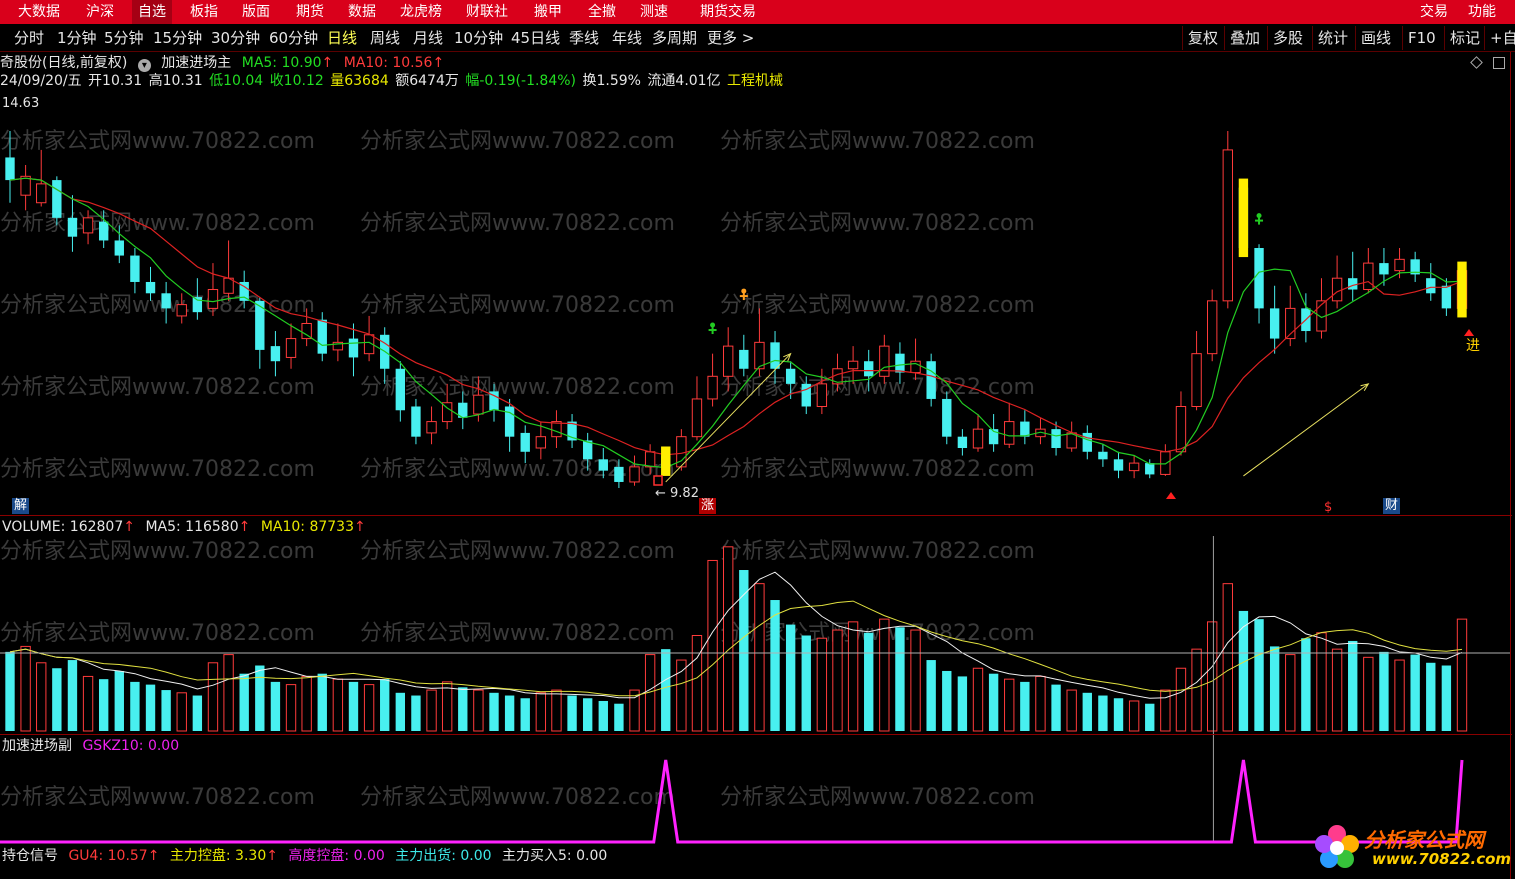 The width and height of the screenshot is (1515, 879). What do you see at coordinates (1392, 506) in the screenshot?
I see `marker-cai: 财` at bounding box center [1392, 506].